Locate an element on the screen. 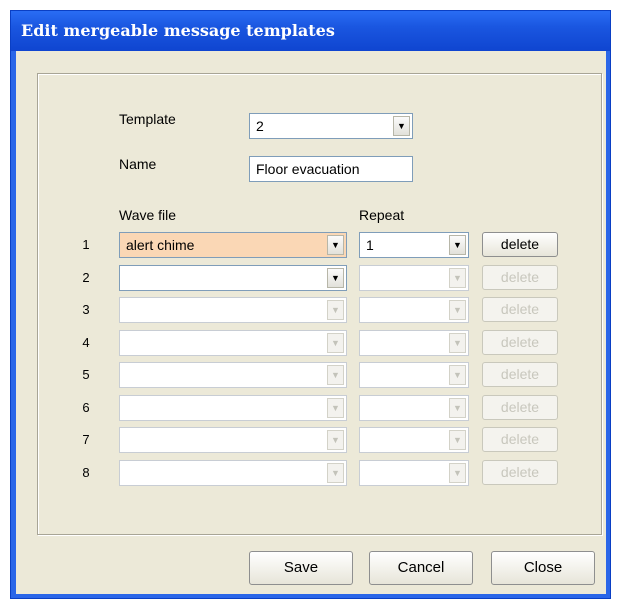 This screenshot has width=617, height=603. row-number: 6 is located at coordinates (86, 407).